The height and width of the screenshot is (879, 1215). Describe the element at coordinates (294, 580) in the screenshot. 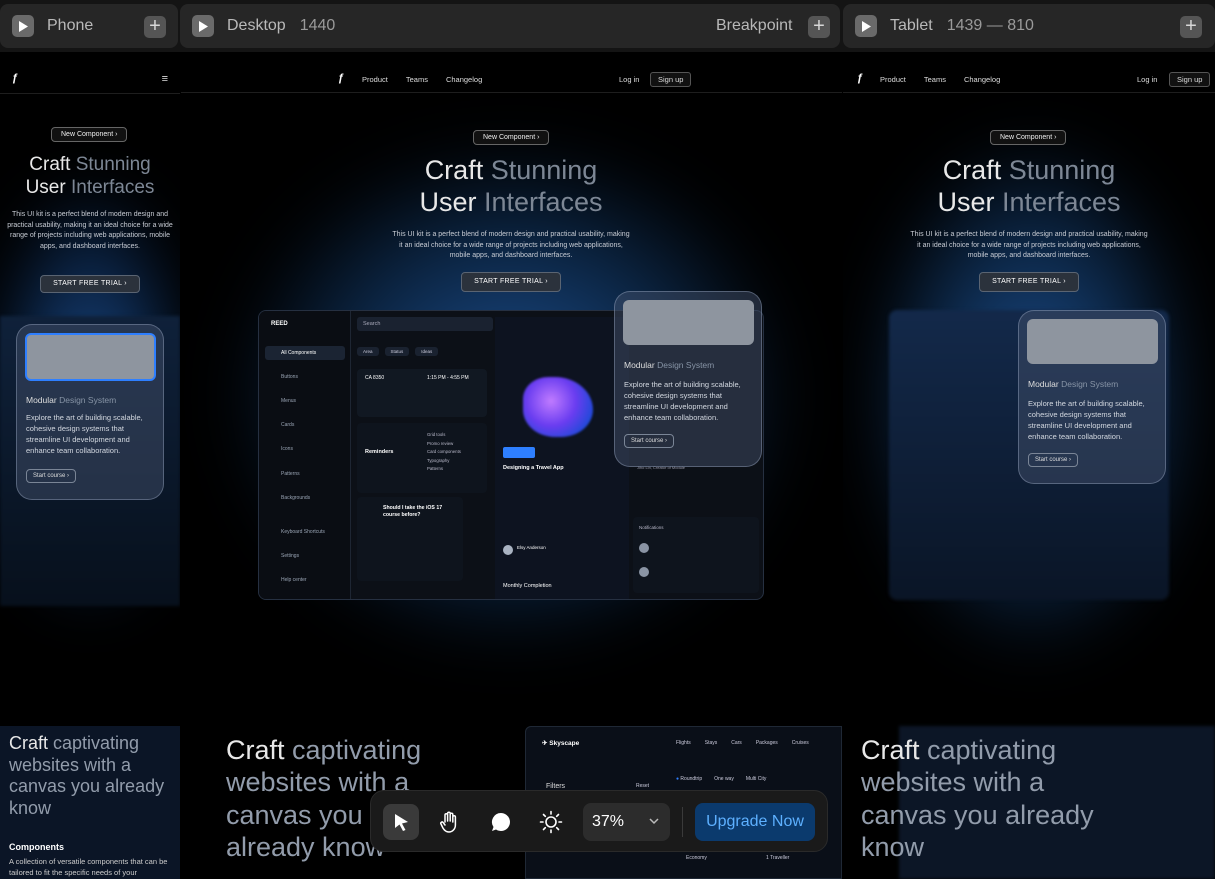

I see `sidebar-item-9: Help center` at that location.